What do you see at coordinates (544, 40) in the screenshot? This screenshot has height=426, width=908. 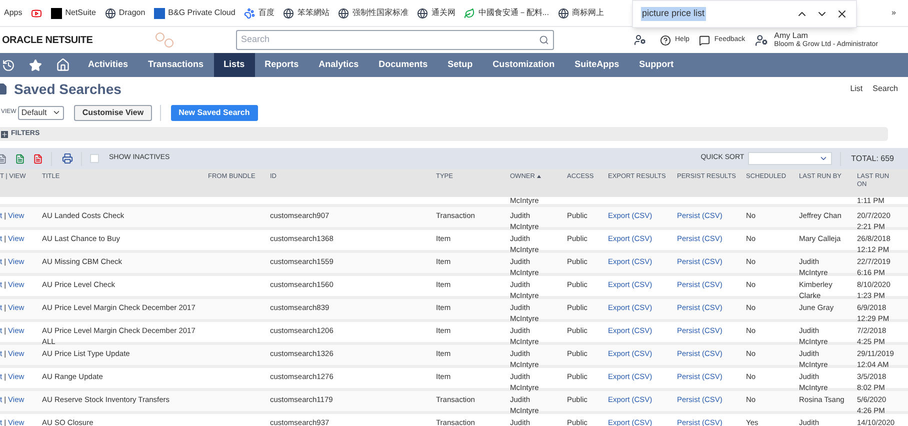 I see `search-icon` at bounding box center [544, 40].